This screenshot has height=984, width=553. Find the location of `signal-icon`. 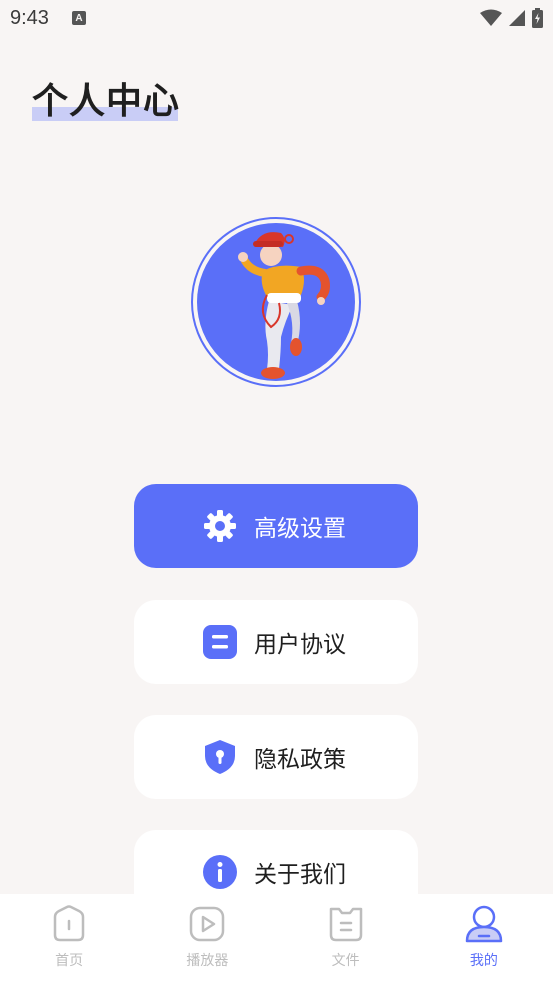

signal-icon is located at coordinates (517, 18).